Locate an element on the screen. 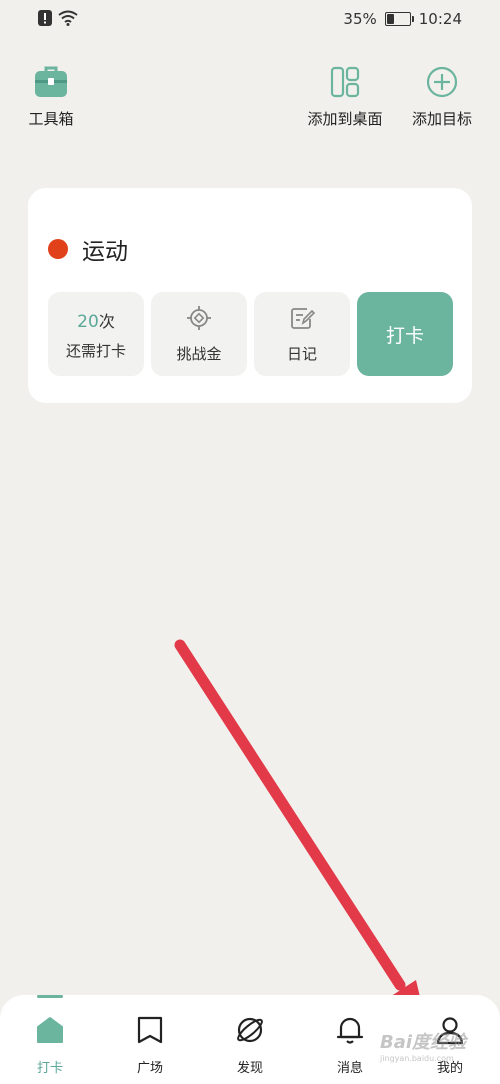 The image size is (500, 1084). nav-tab-checkin: 打卡 is located at coordinates (50, 1045).